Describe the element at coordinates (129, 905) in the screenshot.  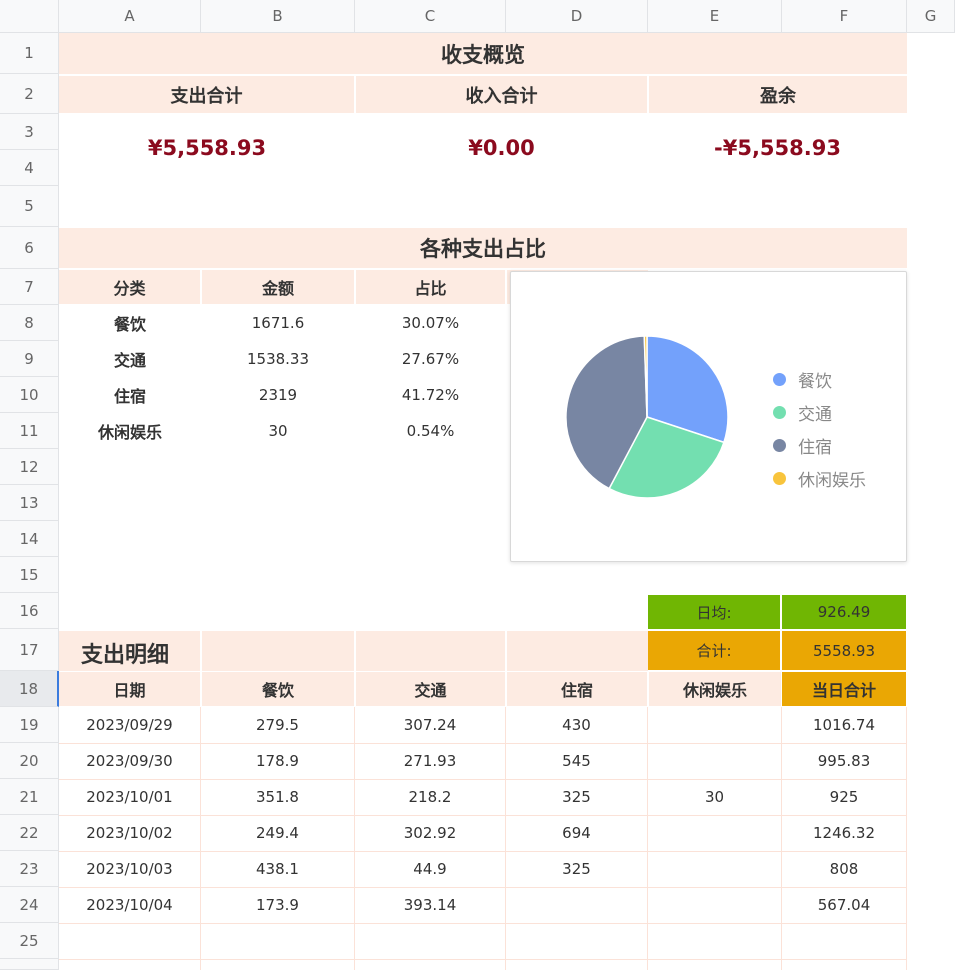
I see `detail-cell-date: 2023/10/04` at that location.